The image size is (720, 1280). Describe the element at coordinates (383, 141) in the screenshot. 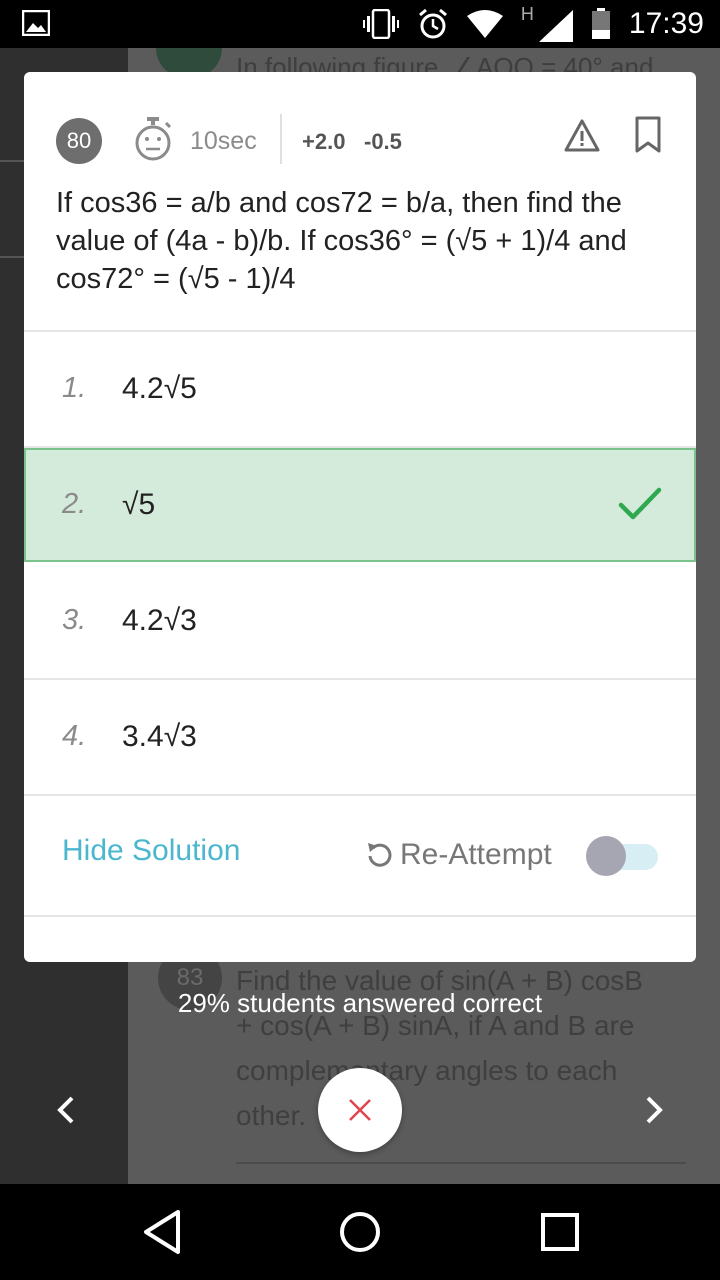

I see `negative-marks: -0.5` at that location.